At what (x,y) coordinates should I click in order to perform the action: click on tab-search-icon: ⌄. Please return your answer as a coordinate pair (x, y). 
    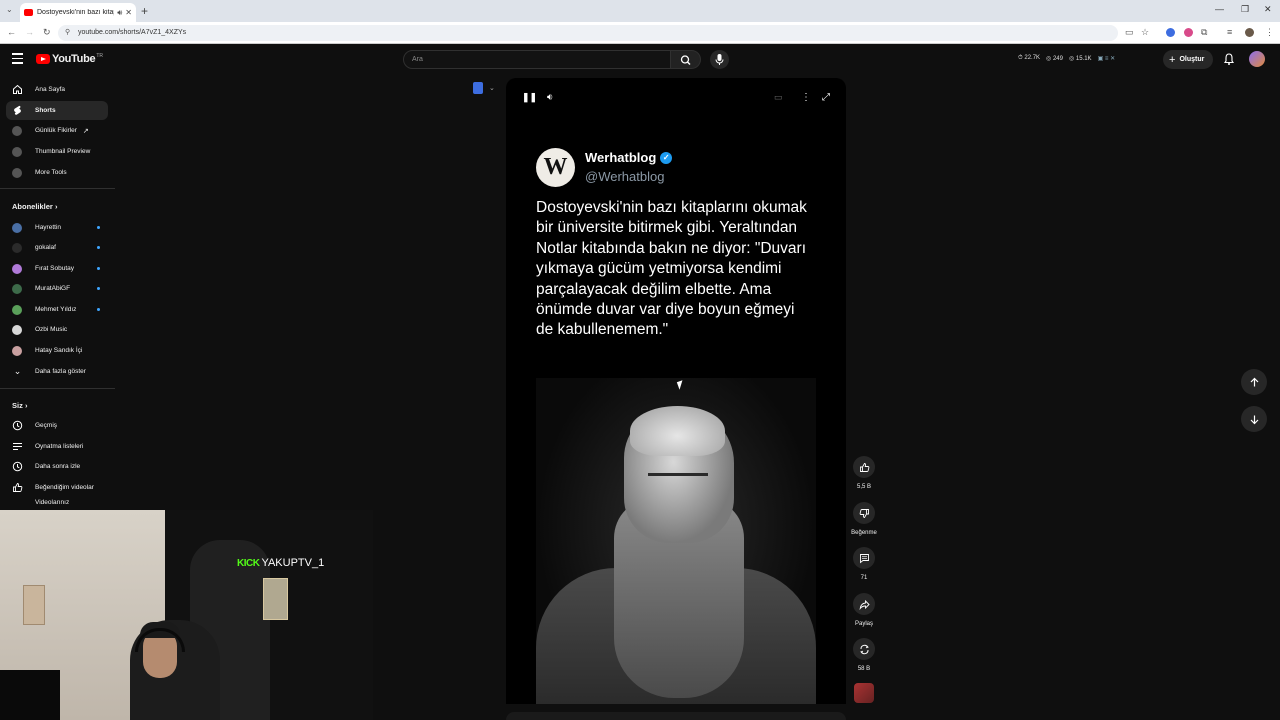
    Looking at the image, I should click on (9, 9).